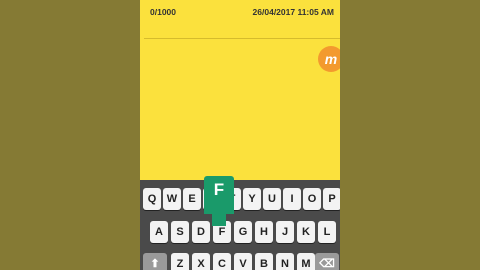  I want to click on key-g: G, so click(243, 232).